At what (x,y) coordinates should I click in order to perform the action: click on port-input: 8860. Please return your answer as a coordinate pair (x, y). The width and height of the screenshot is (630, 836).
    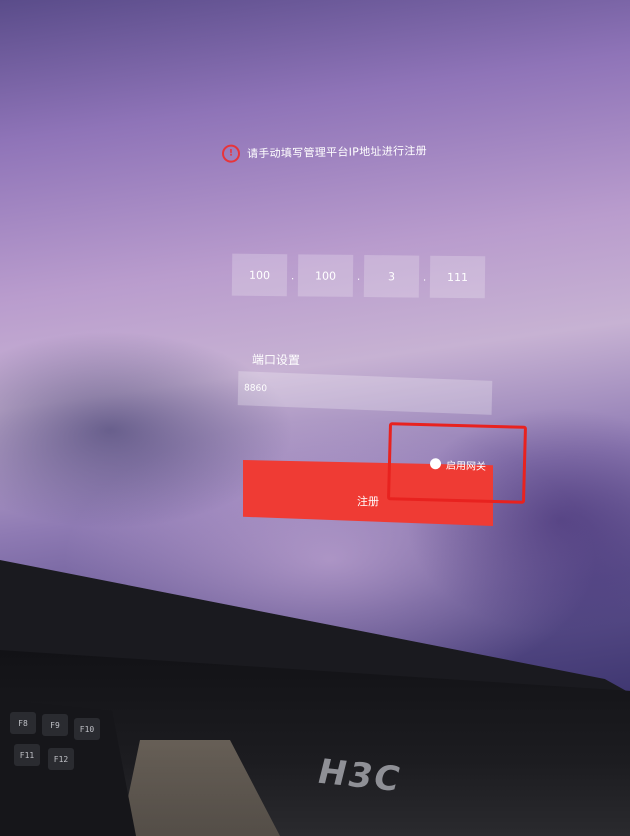
    Looking at the image, I should click on (365, 393).